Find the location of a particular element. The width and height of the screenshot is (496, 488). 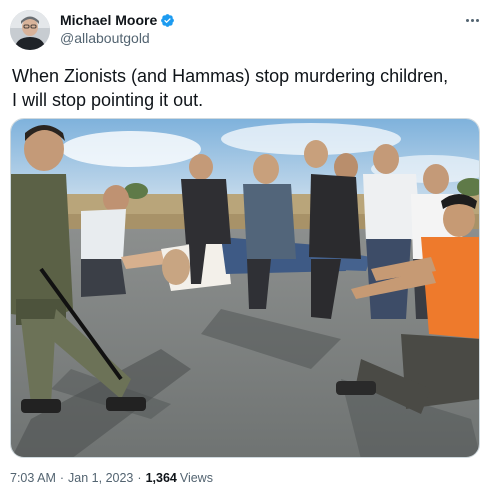

more-options-icon is located at coordinates (472, 20).